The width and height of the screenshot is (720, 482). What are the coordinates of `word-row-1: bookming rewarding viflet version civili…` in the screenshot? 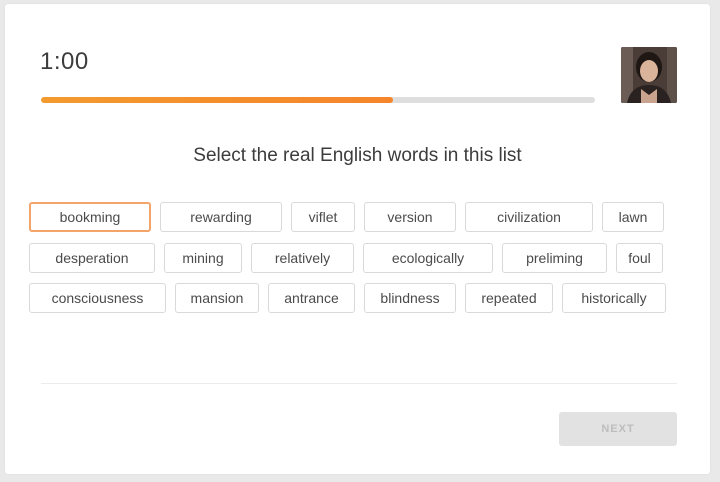 It's located at (346, 217).